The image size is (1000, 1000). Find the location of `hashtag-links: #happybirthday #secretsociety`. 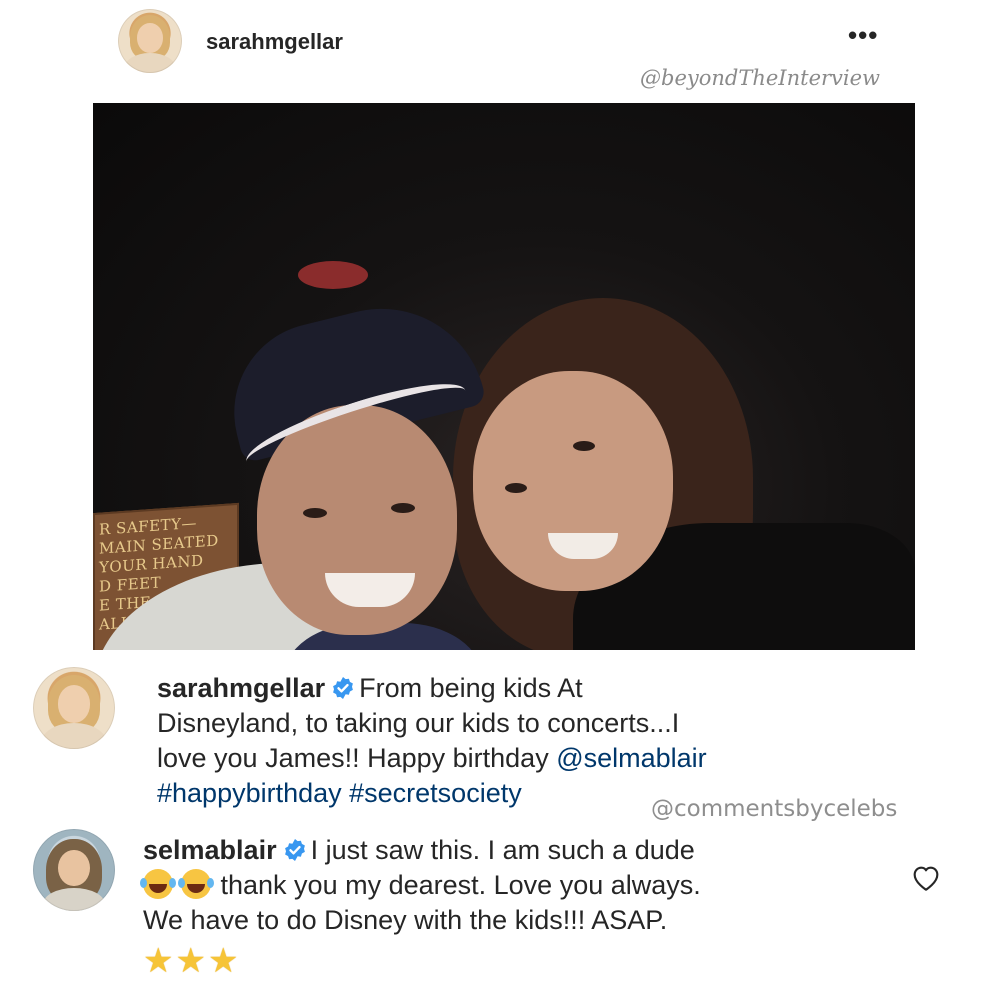

hashtag-links: #happybirthday #secretsociety is located at coordinates (339, 793).